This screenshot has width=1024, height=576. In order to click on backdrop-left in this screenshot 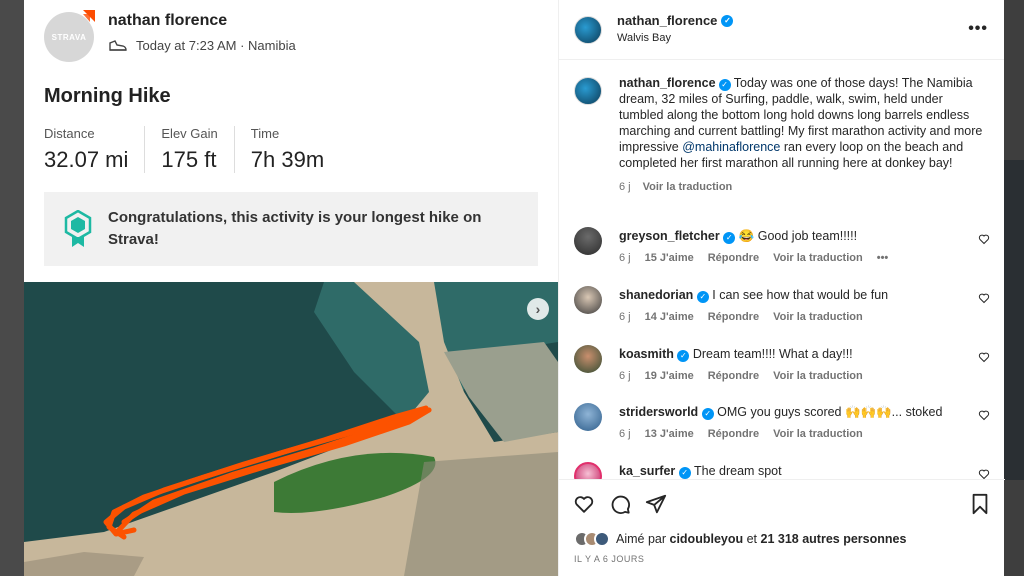, I will do `click(12, 288)`.